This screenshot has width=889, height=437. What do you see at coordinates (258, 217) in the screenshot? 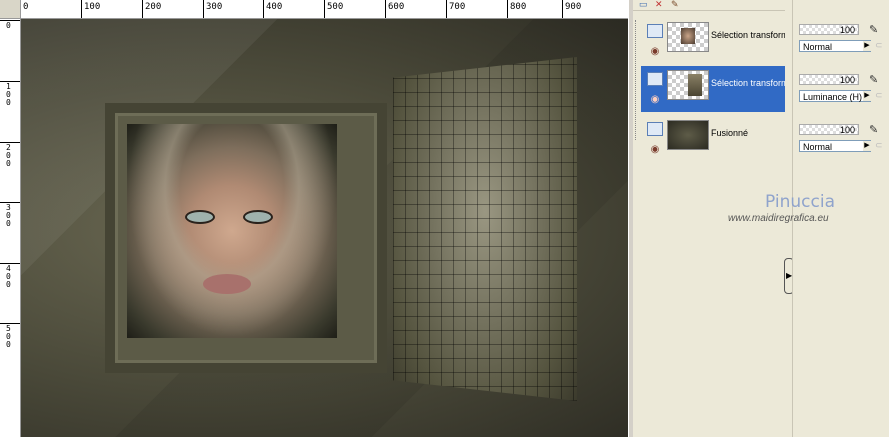
I see `right-eye` at bounding box center [258, 217].